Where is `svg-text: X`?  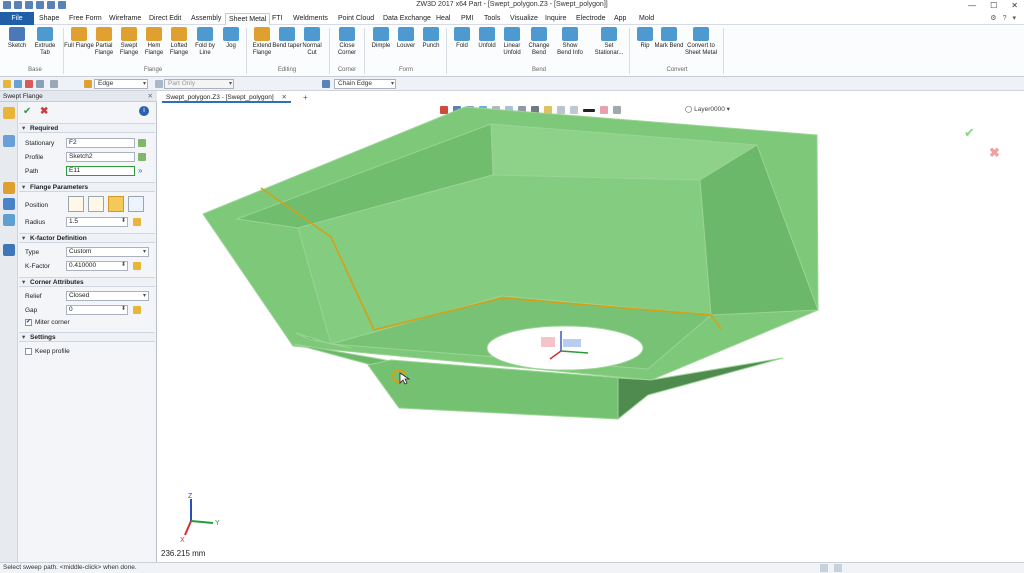
svg-text: X is located at coordinates (182, 540).